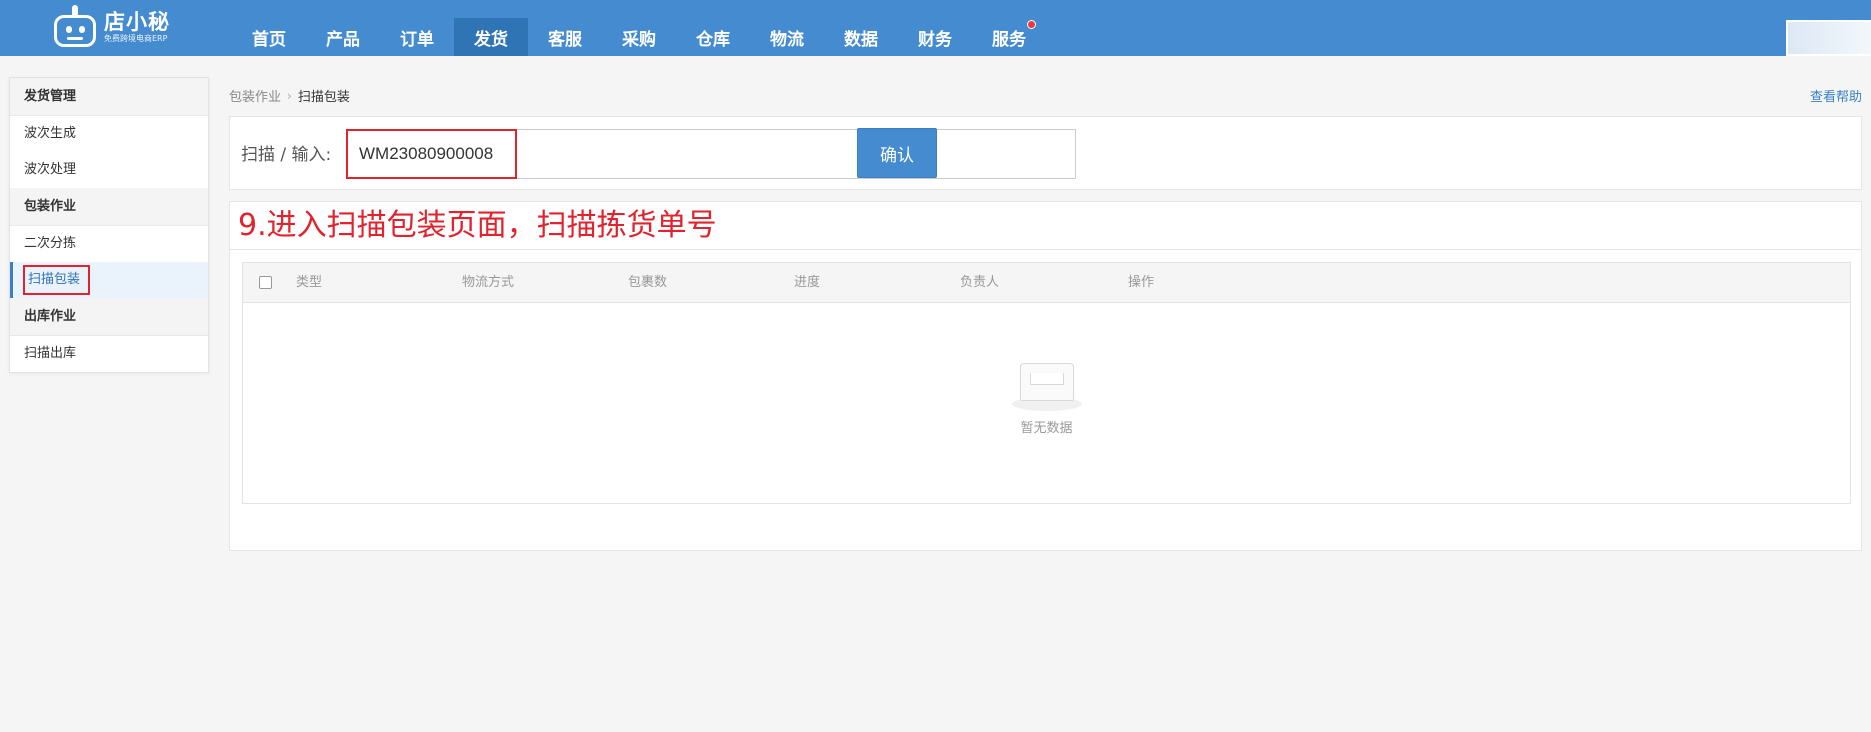 This screenshot has height=732, width=1871. I want to click on nav-purchasing: 采购, so click(639, 37).